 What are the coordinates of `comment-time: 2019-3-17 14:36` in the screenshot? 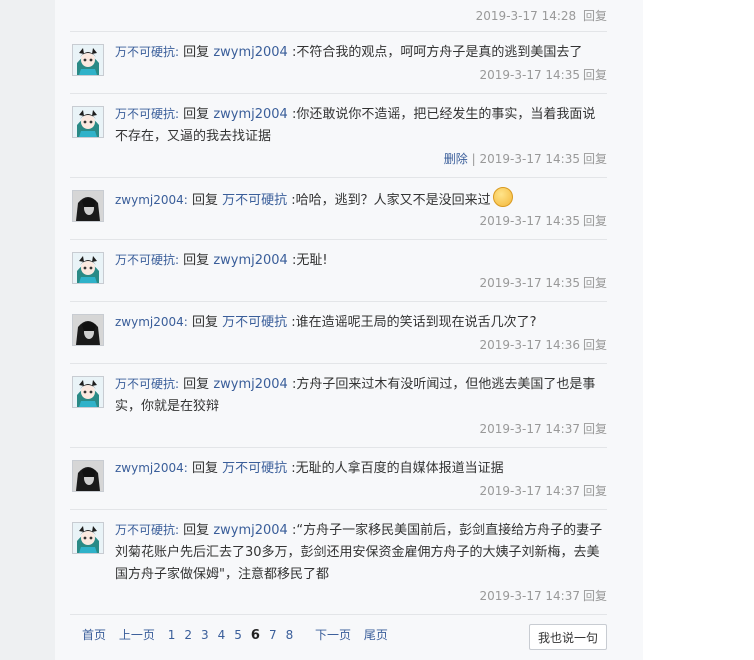 It's located at (529, 345).